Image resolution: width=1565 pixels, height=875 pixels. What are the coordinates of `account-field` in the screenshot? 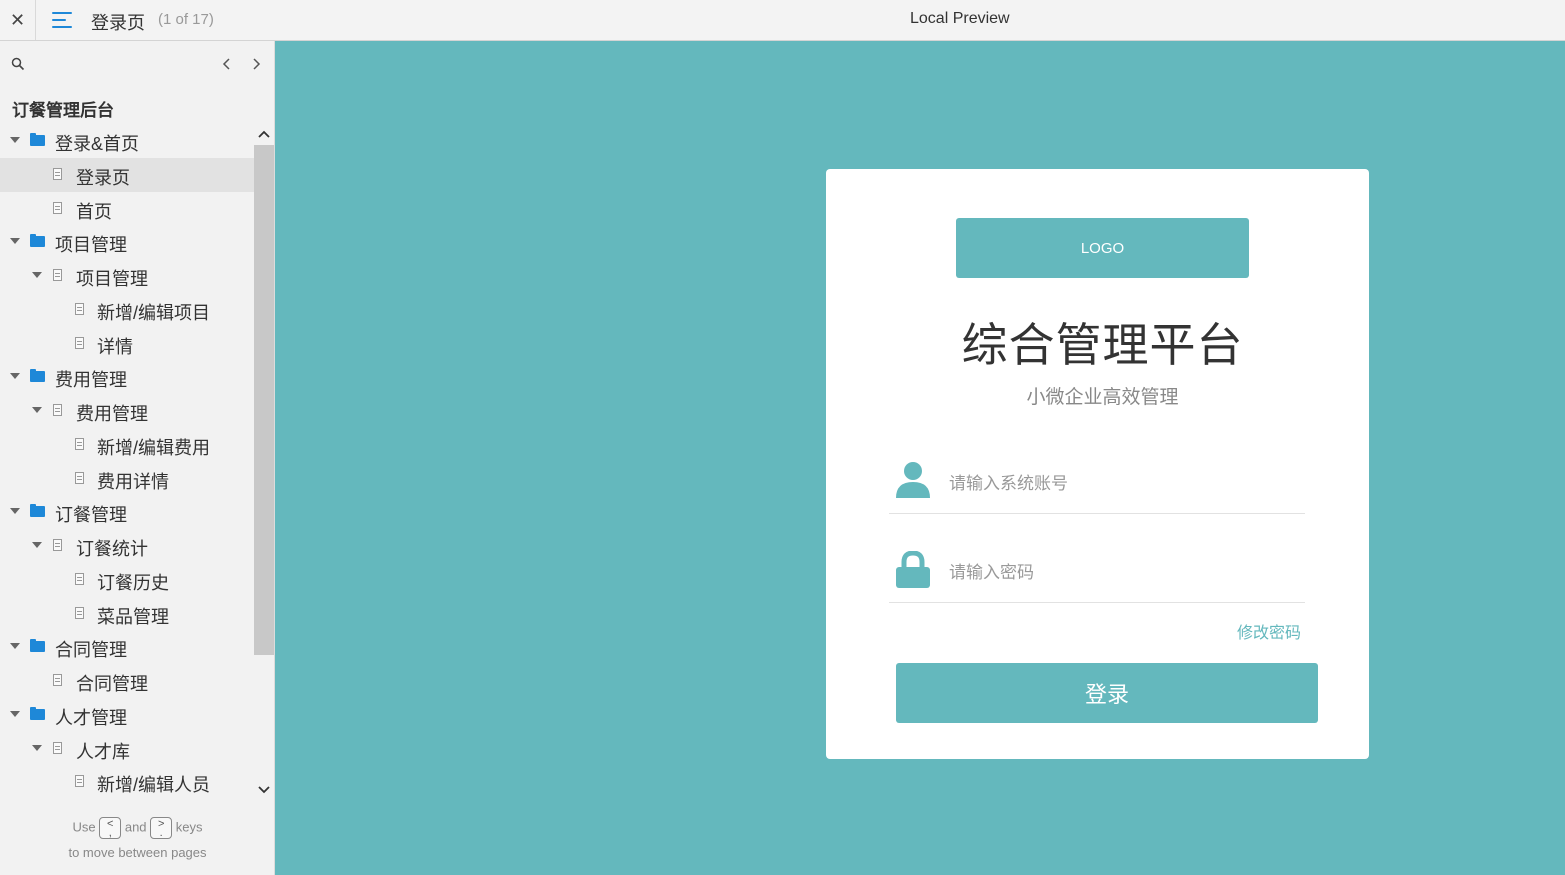 It's located at (1097, 484).